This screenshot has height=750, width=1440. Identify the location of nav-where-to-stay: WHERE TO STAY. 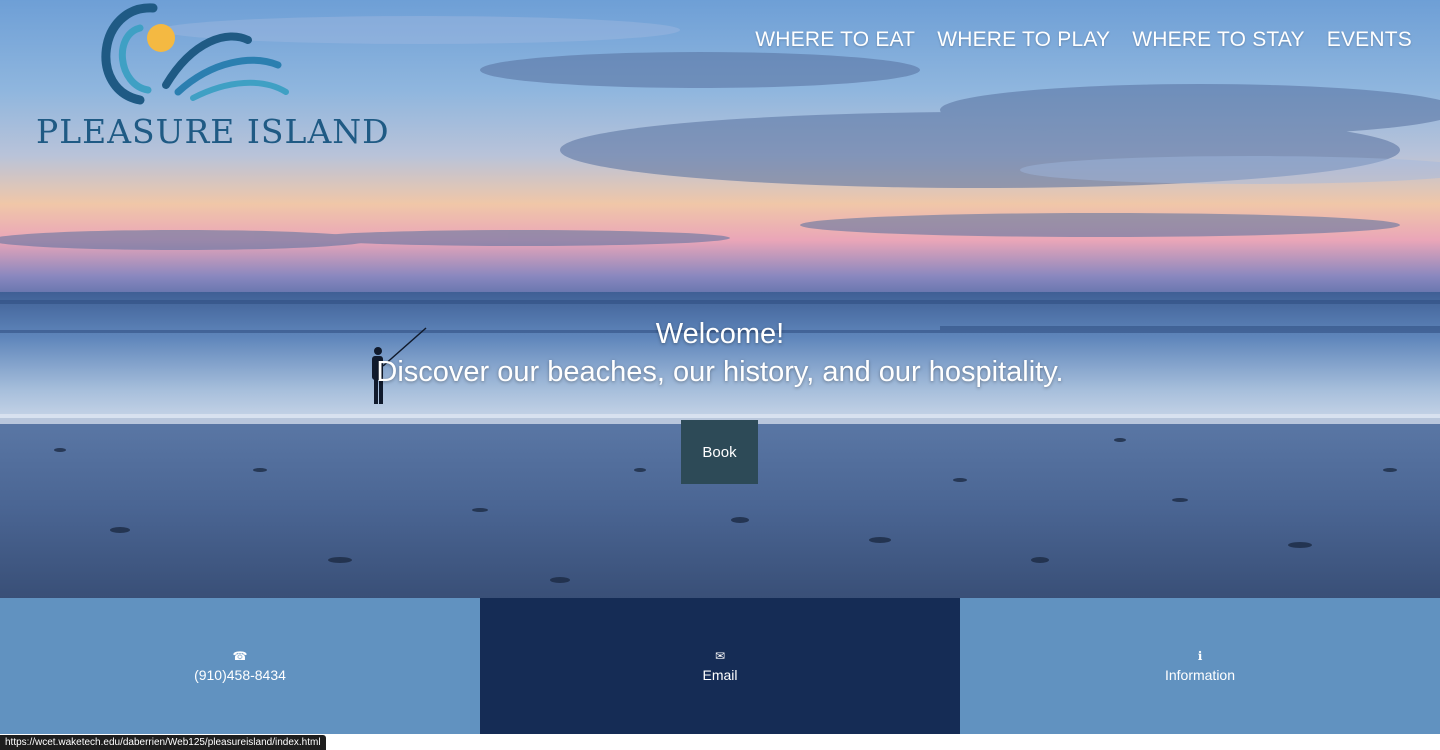
(1218, 40).